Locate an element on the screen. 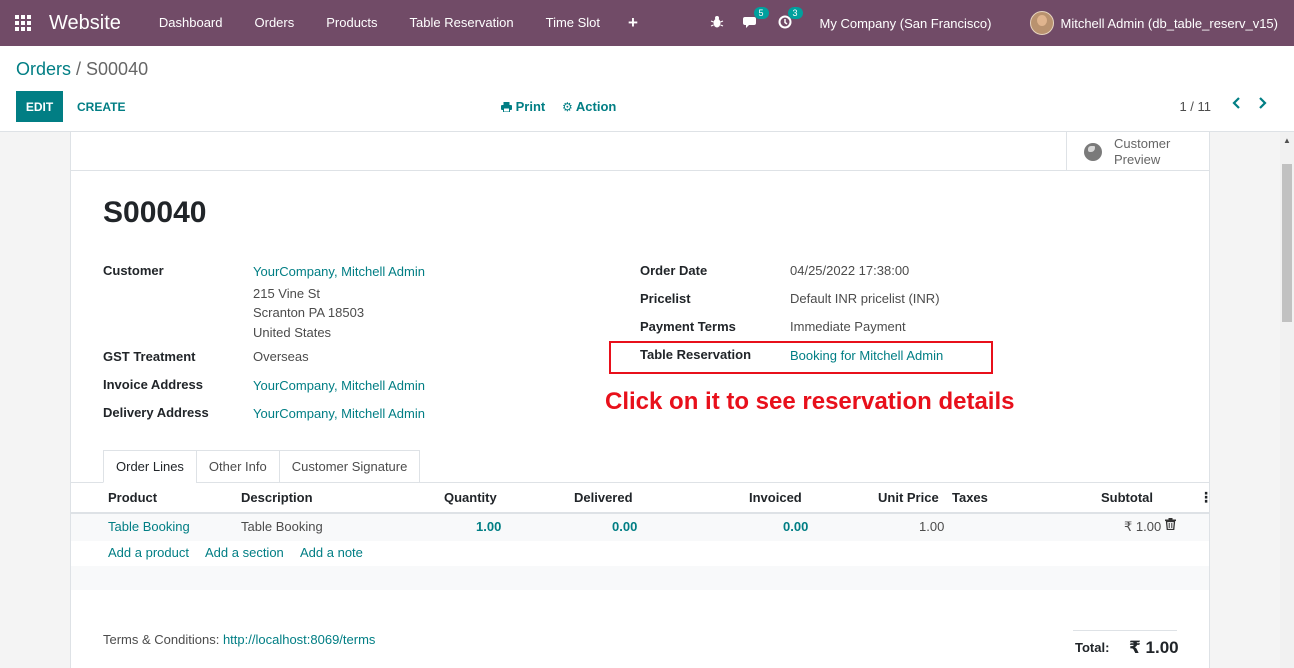  user-avatar is located at coordinates (1041, 23).